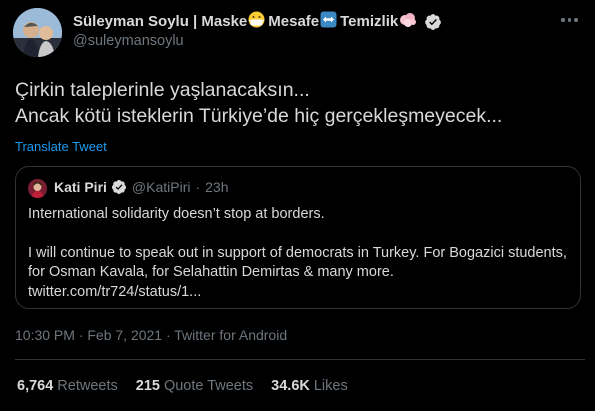 The width and height of the screenshot is (595, 411). I want to click on left-right-arrow-emoji-icon, so click(328, 21).